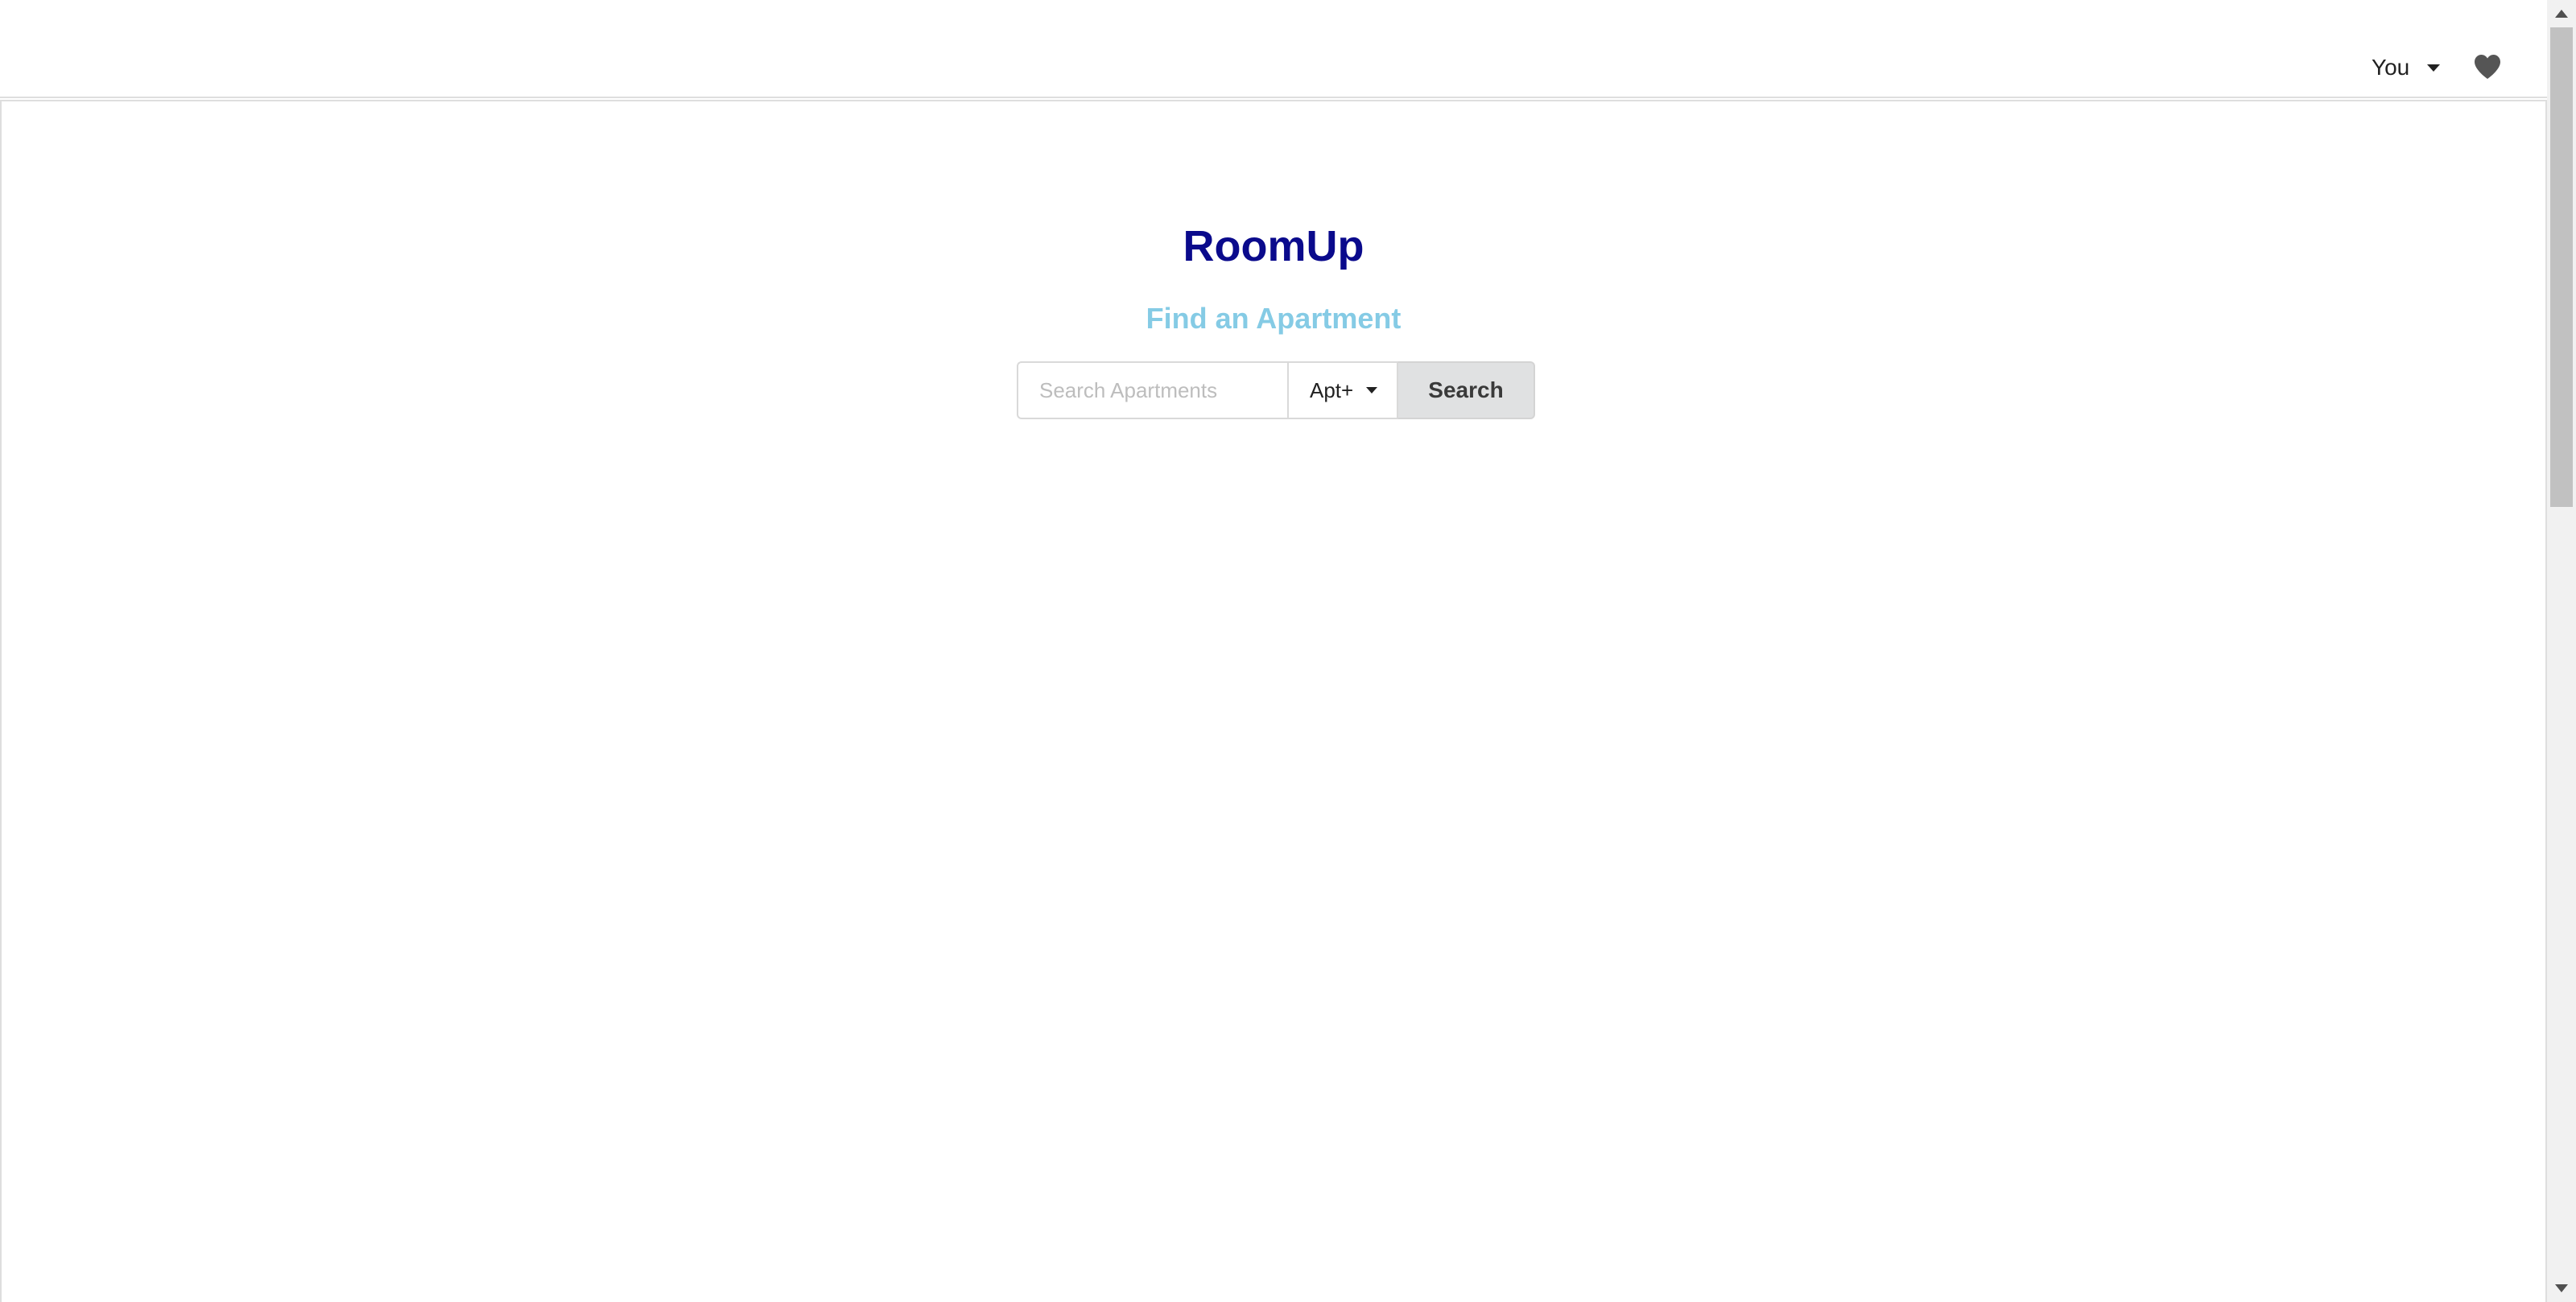 The width and height of the screenshot is (2576, 1302). Describe the element at coordinates (1152, 390) in the screenshot. I see `search-input` at that location.